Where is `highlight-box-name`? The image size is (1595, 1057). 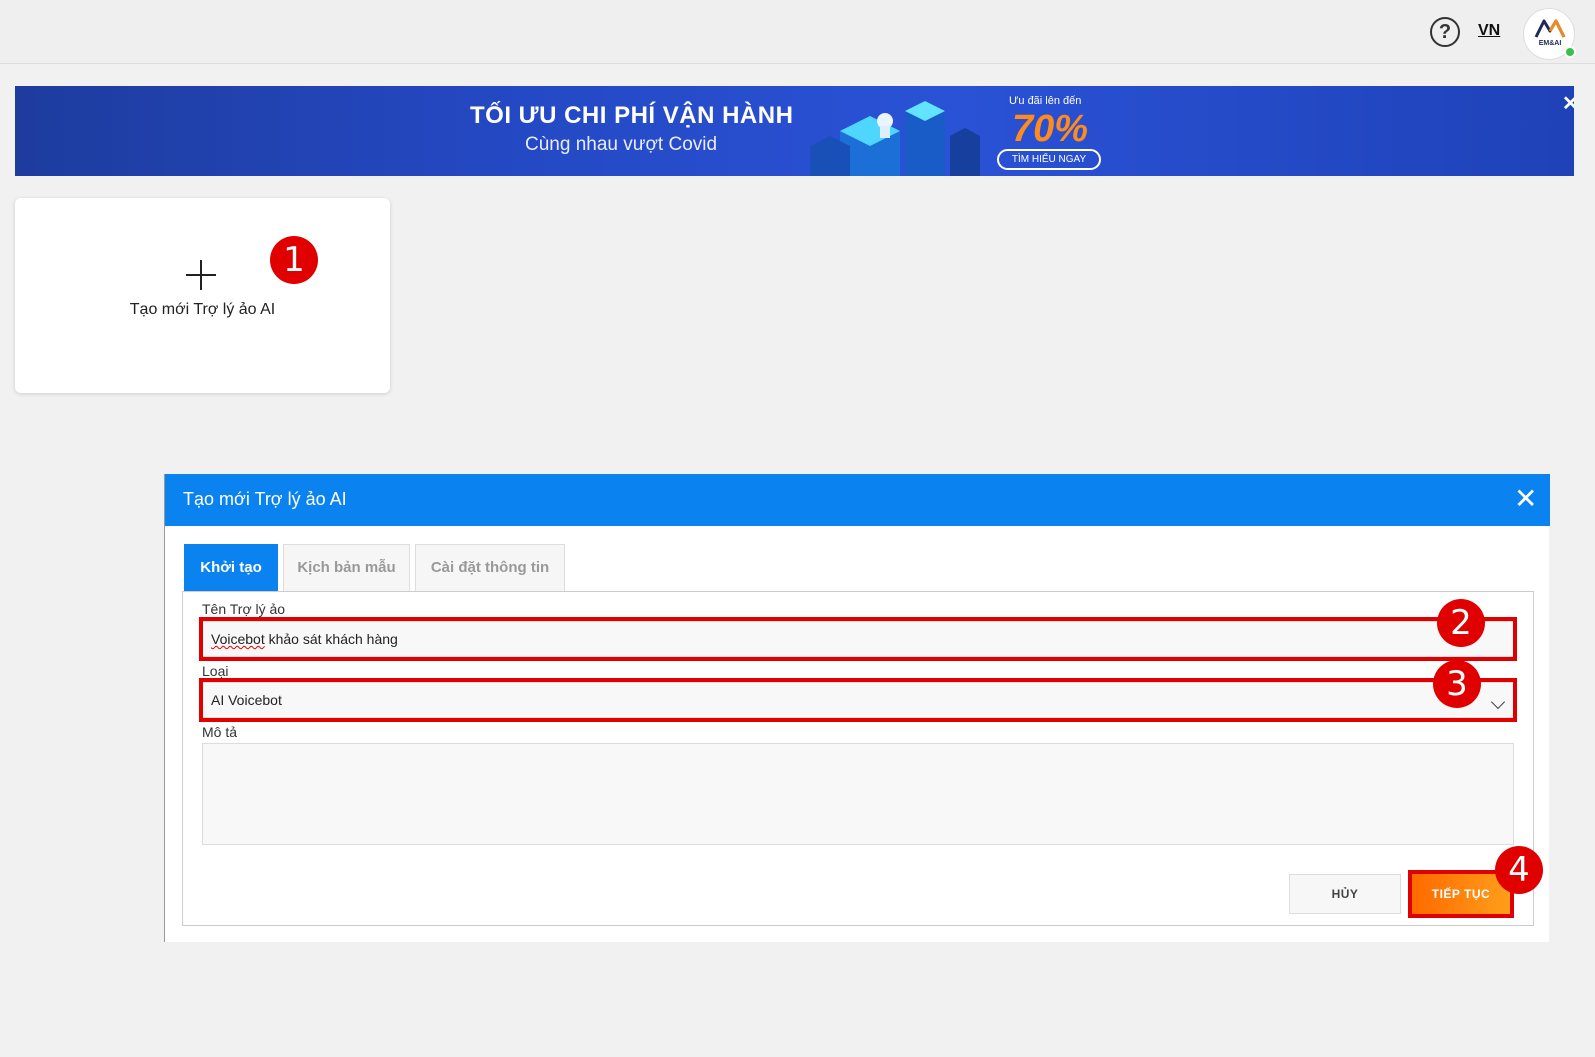 highlight-box-name is located at coordinates (858, 639).